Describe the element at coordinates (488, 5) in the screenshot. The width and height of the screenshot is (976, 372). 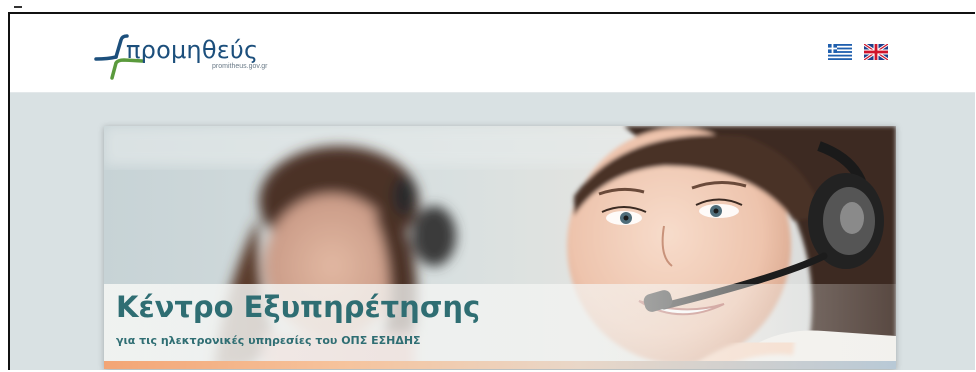
I see `screenshot-top-strip` at that location.